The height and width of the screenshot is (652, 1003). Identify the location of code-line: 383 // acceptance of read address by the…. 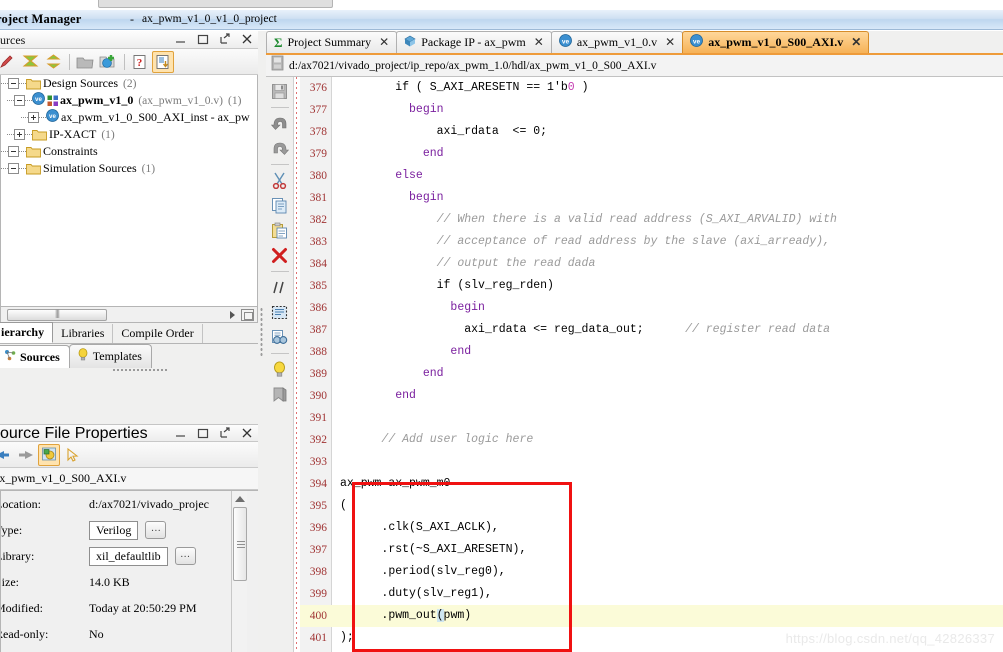
(651, 242).